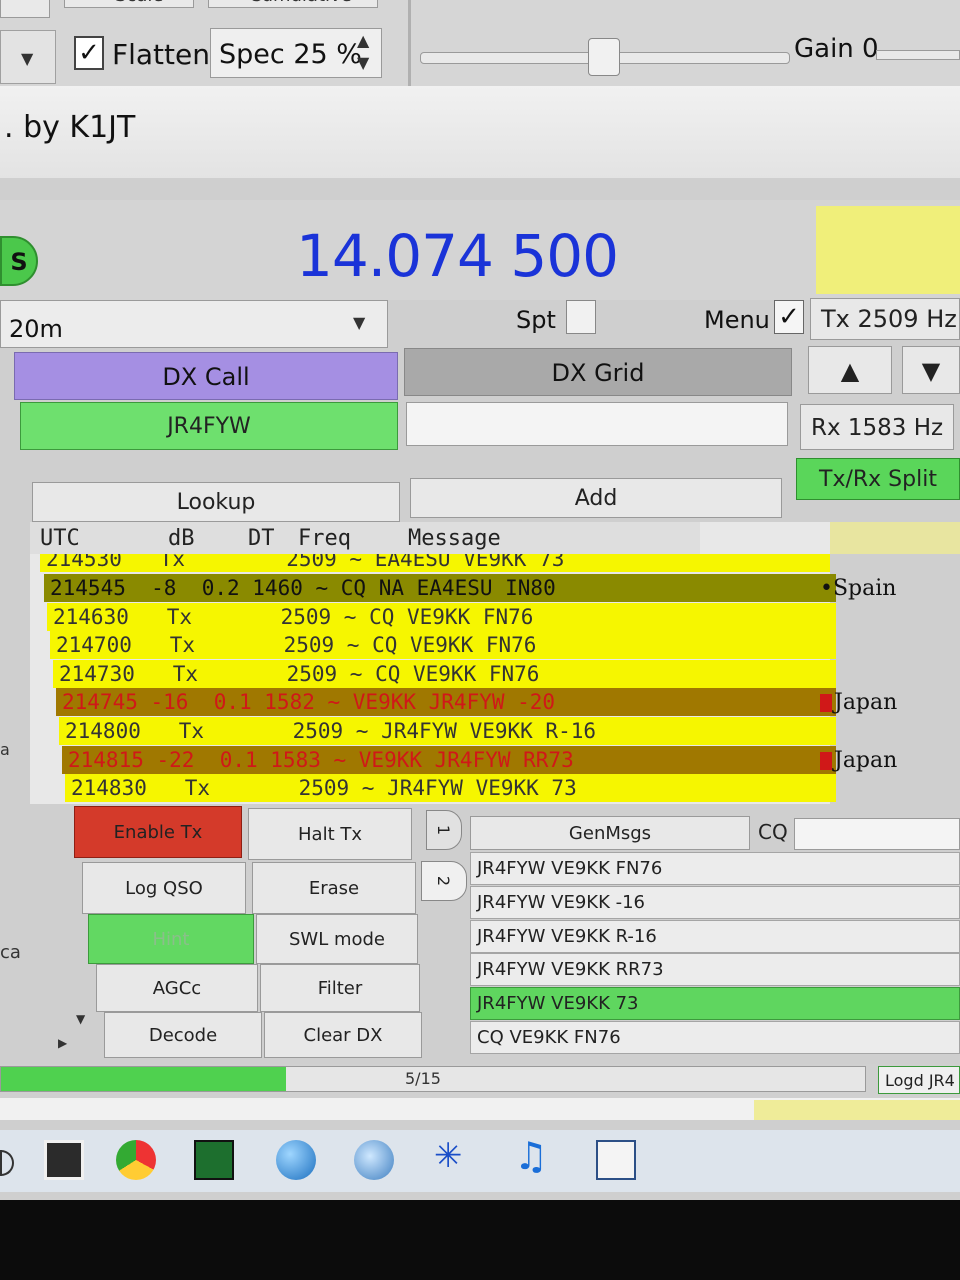 The image size is (960, 1280). What do you see at coordinates (324, 538) in the screenshot?
I see `col-freq: Freq` at bounding box center [324, 538].